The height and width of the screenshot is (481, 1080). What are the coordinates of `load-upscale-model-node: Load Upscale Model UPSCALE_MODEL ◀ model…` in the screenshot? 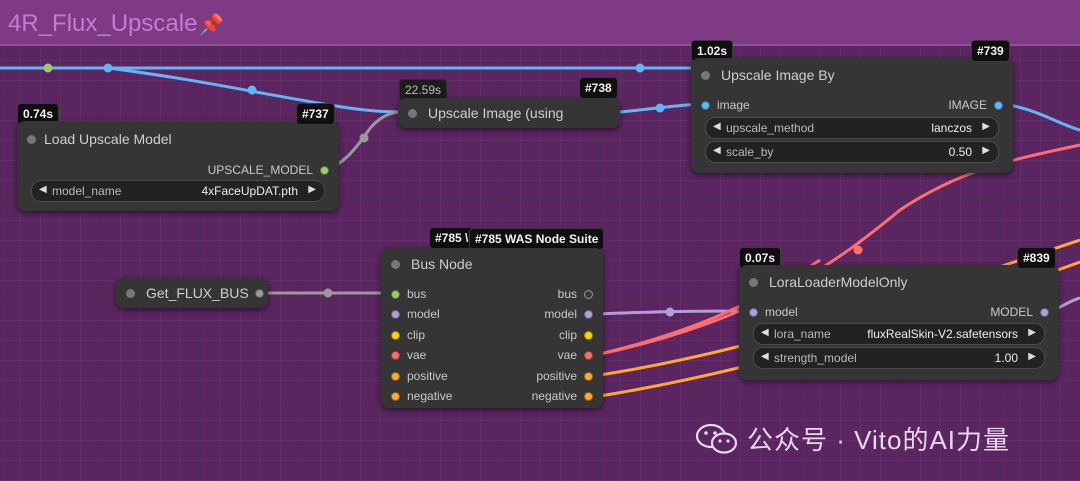 It's located at (178, 166).